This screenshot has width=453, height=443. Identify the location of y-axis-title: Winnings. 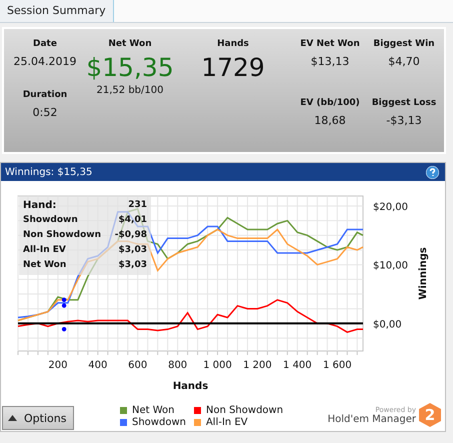
(423, 273).